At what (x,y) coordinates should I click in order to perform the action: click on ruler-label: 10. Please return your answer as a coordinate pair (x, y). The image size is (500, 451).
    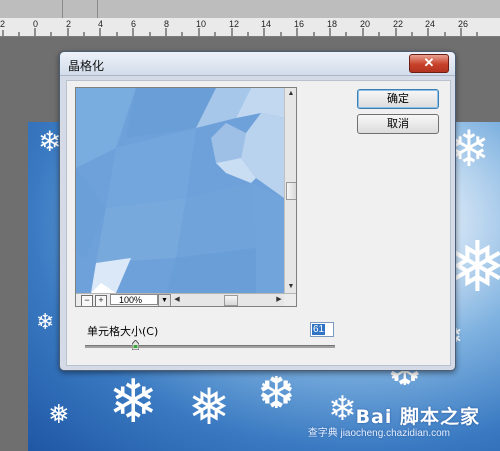
    Looking at the image, I should click on (201, 24).